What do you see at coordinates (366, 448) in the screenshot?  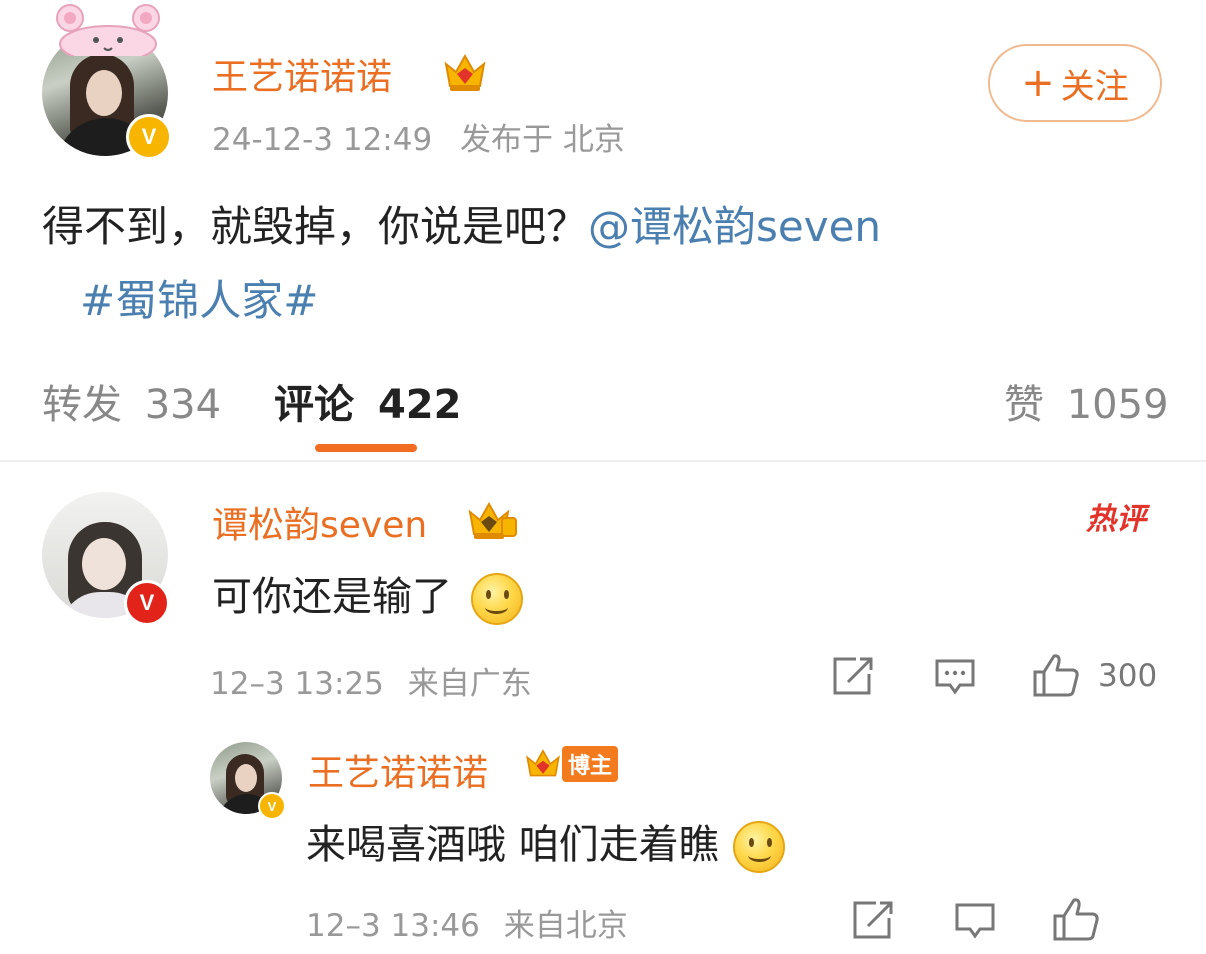 I see `active-tab-indicator` at bounding box center [366, 448].